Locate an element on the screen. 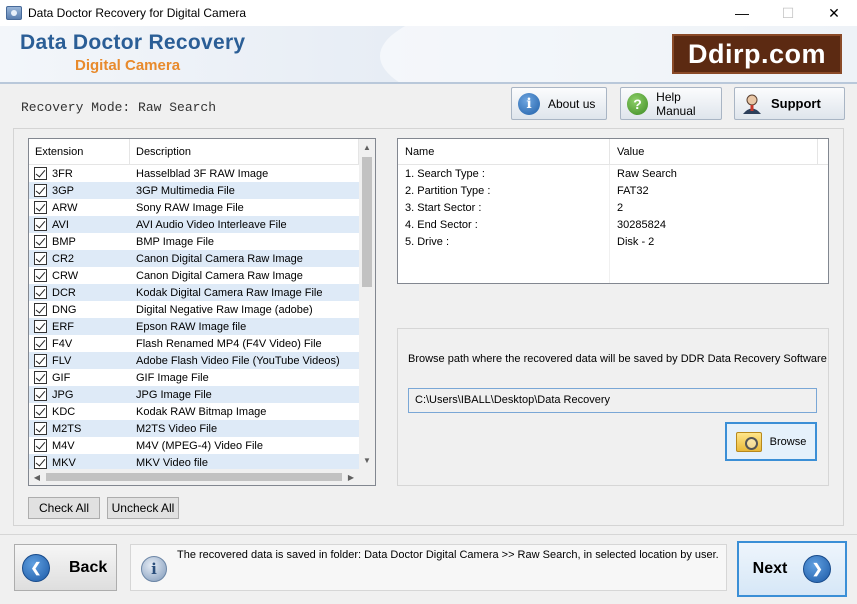  horizontal-scrollbar: ◀ ▶ is located at coordinates (194, 477).